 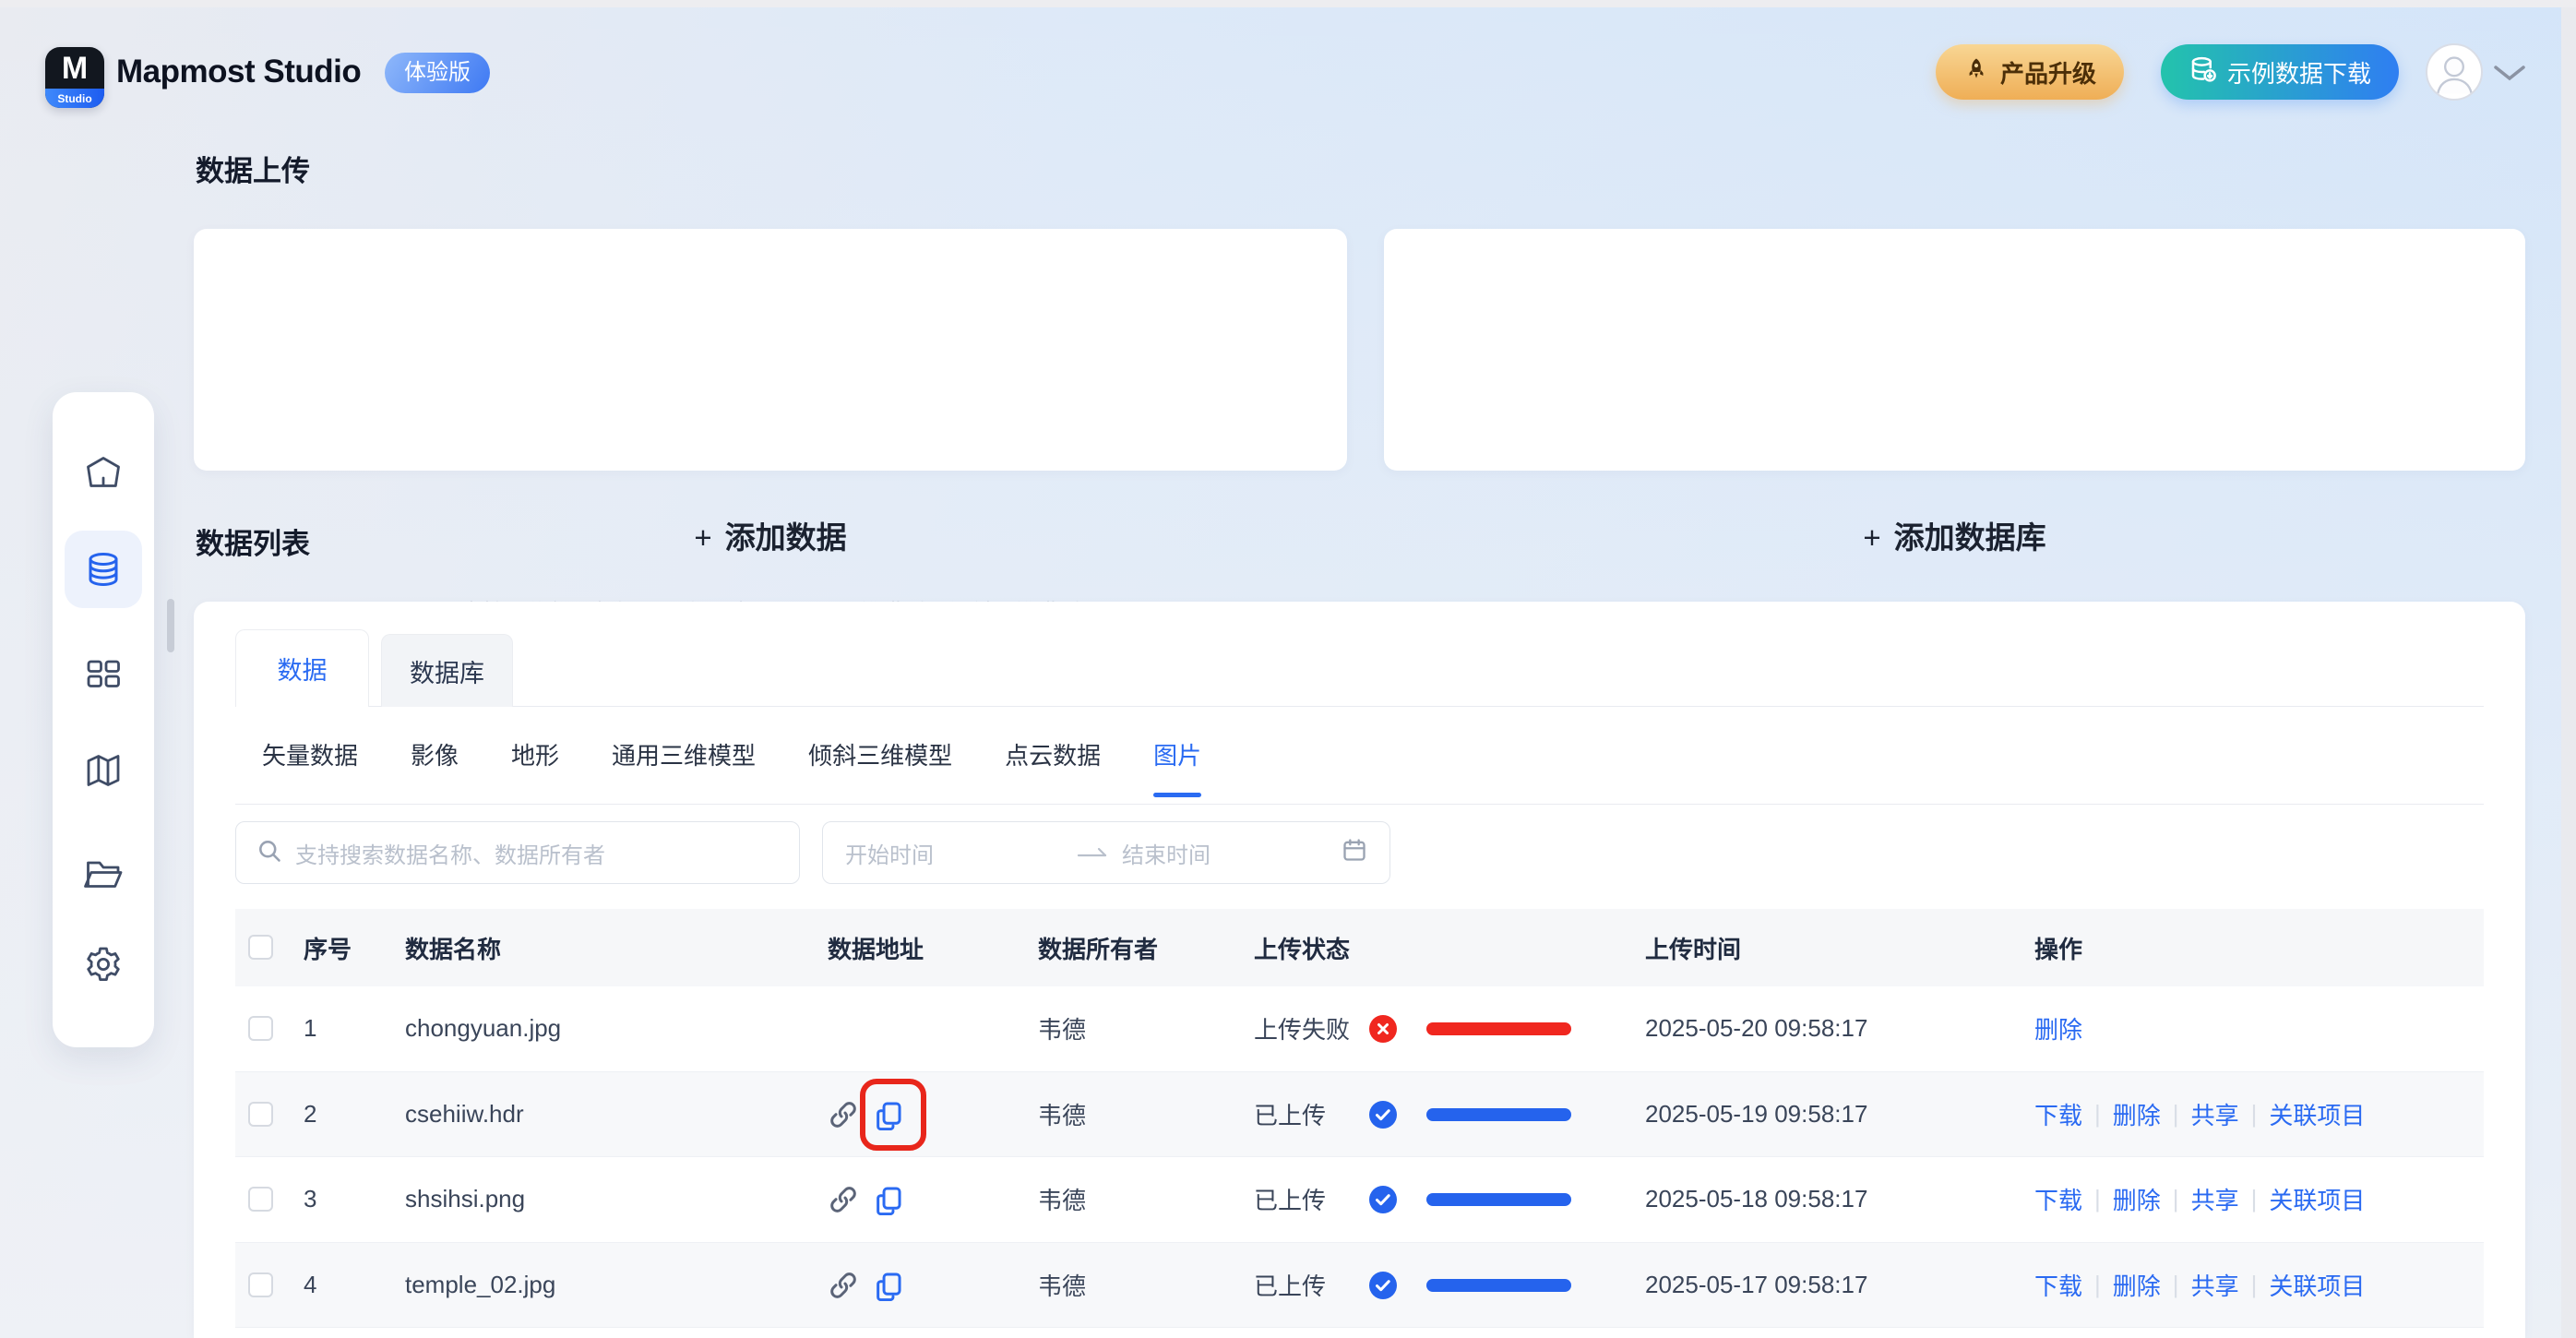 I want to click on calendar-icon, so click(x=1354, y=853).